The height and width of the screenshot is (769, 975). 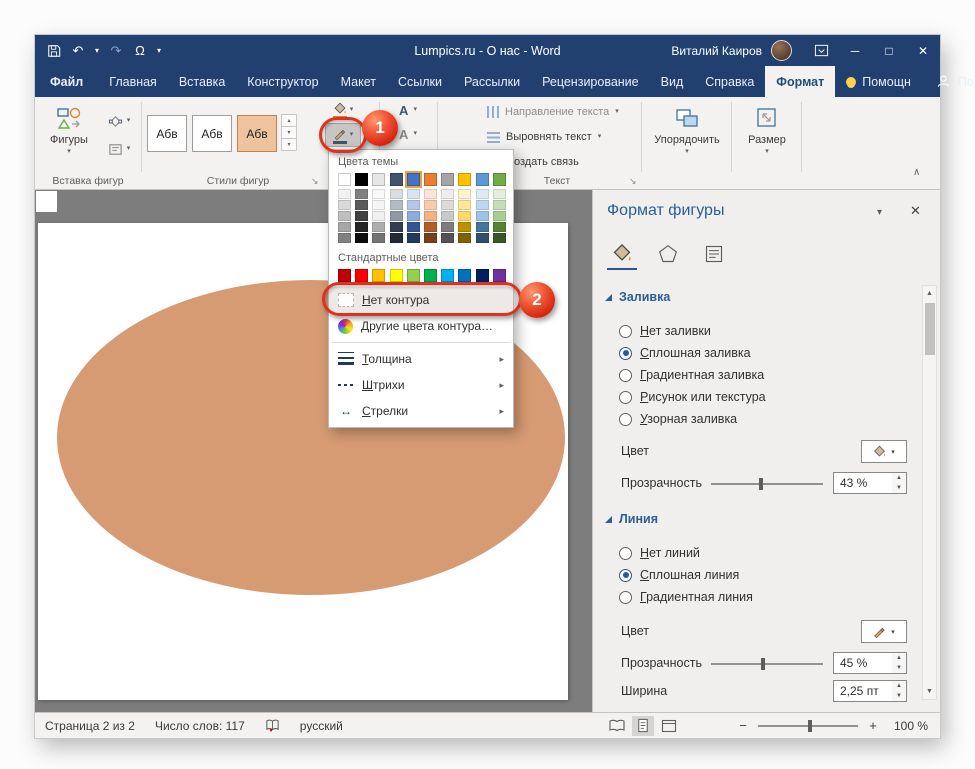 I want to click on dialog-launcher-icon: ↘, so click(x=633, y=181).